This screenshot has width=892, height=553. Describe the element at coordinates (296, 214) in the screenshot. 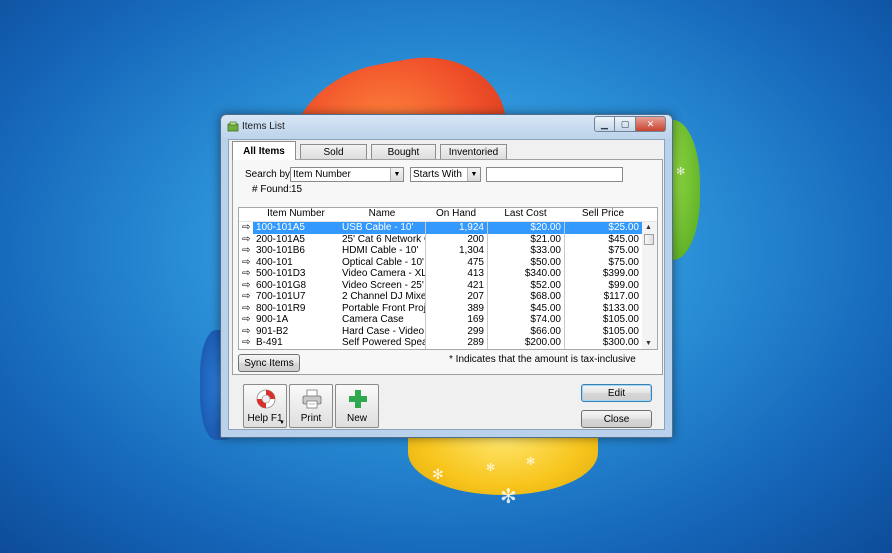

I see `column-header-item-number: Item Number` at that location.